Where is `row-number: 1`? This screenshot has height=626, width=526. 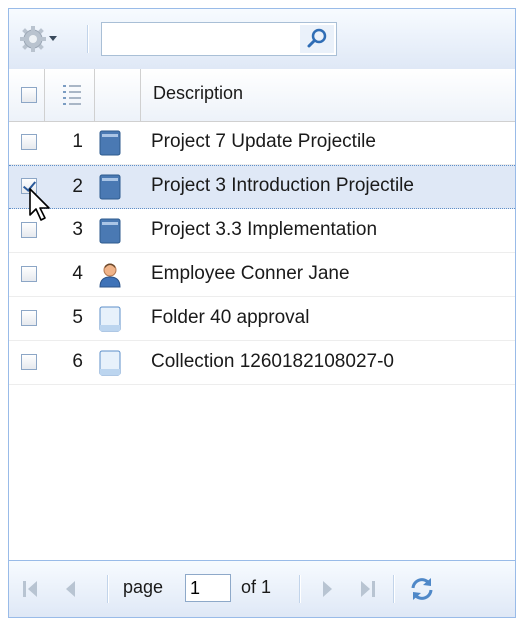 row-number: 1 is located at coordinates (77, 141).